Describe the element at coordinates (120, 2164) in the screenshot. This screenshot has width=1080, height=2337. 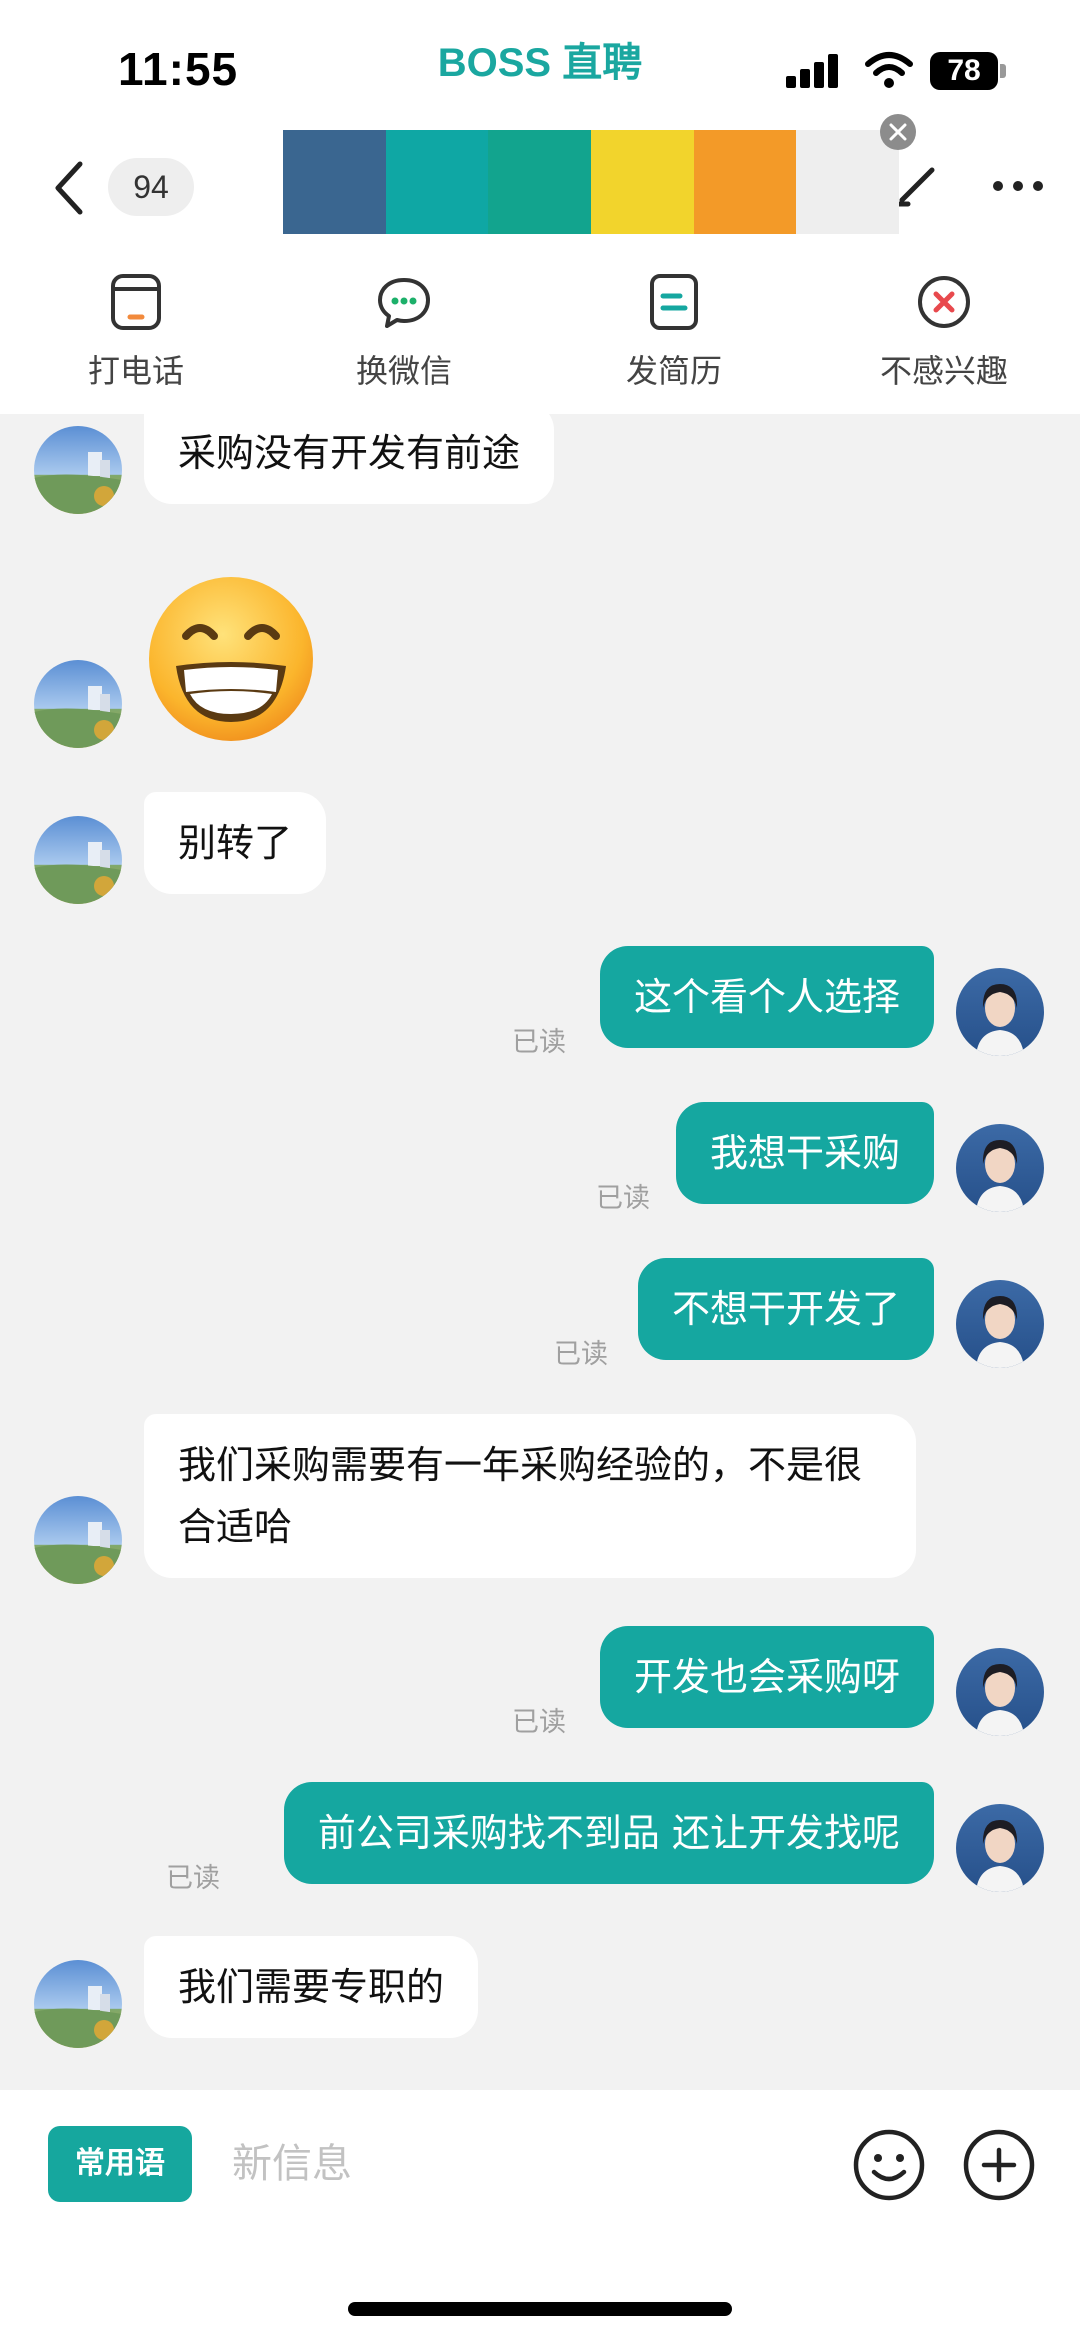
I see `common-phrases-button: 常用语` at that location.